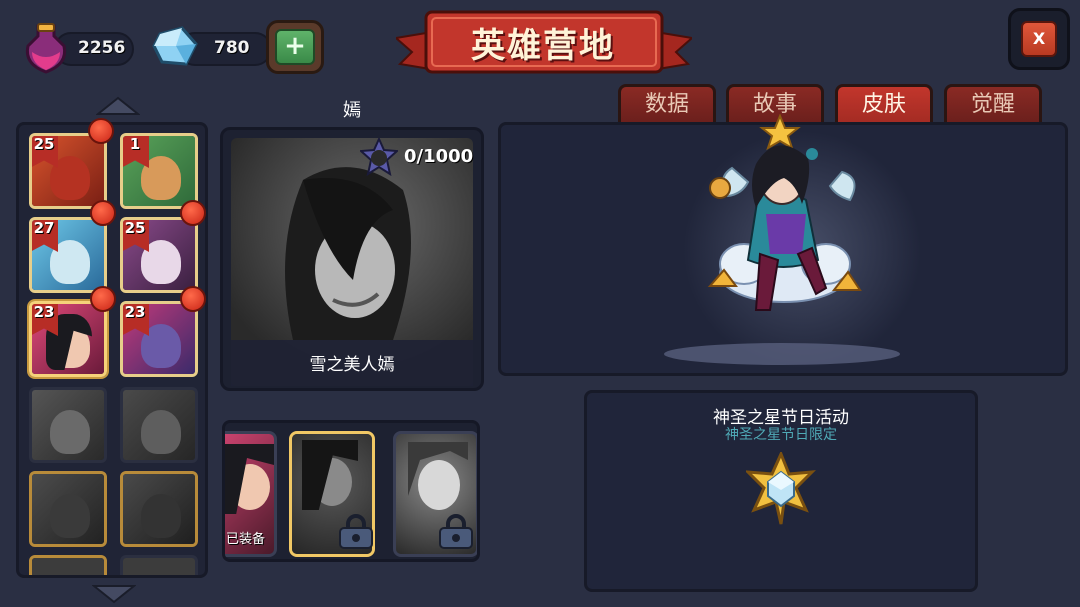  I want to click on gem-amount: 780, so click(232, 48).